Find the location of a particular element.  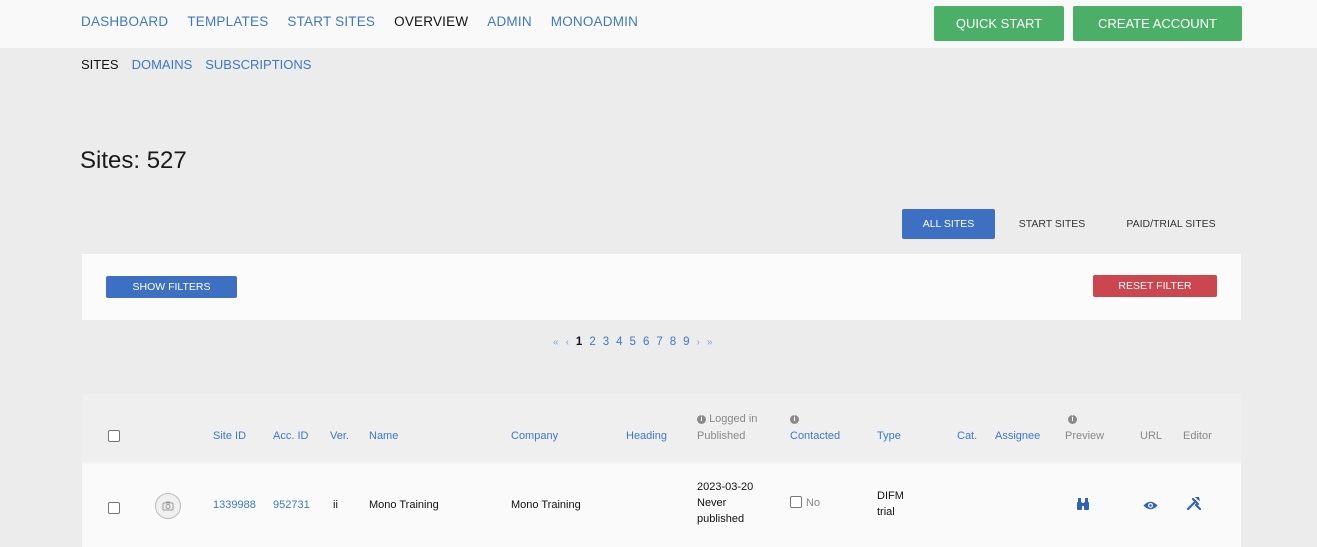

page-link-4: 4 is located at coordinates (619, 342).